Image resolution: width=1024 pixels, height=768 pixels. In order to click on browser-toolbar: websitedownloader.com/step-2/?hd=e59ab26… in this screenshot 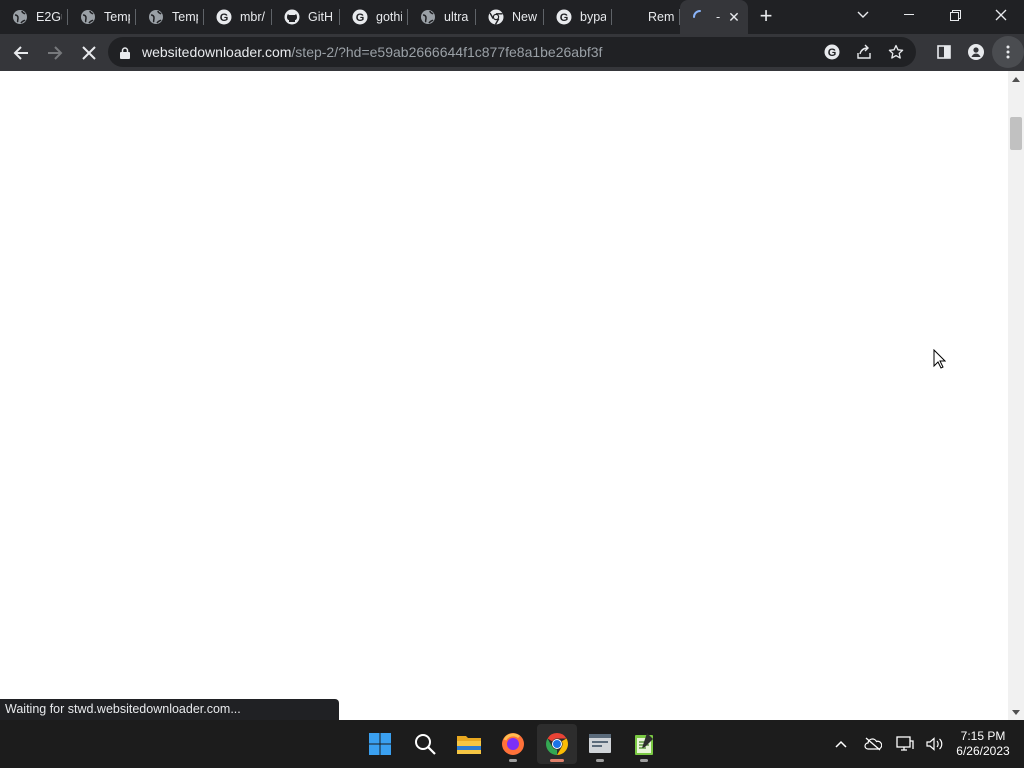, I will do `click(512, 52)`.